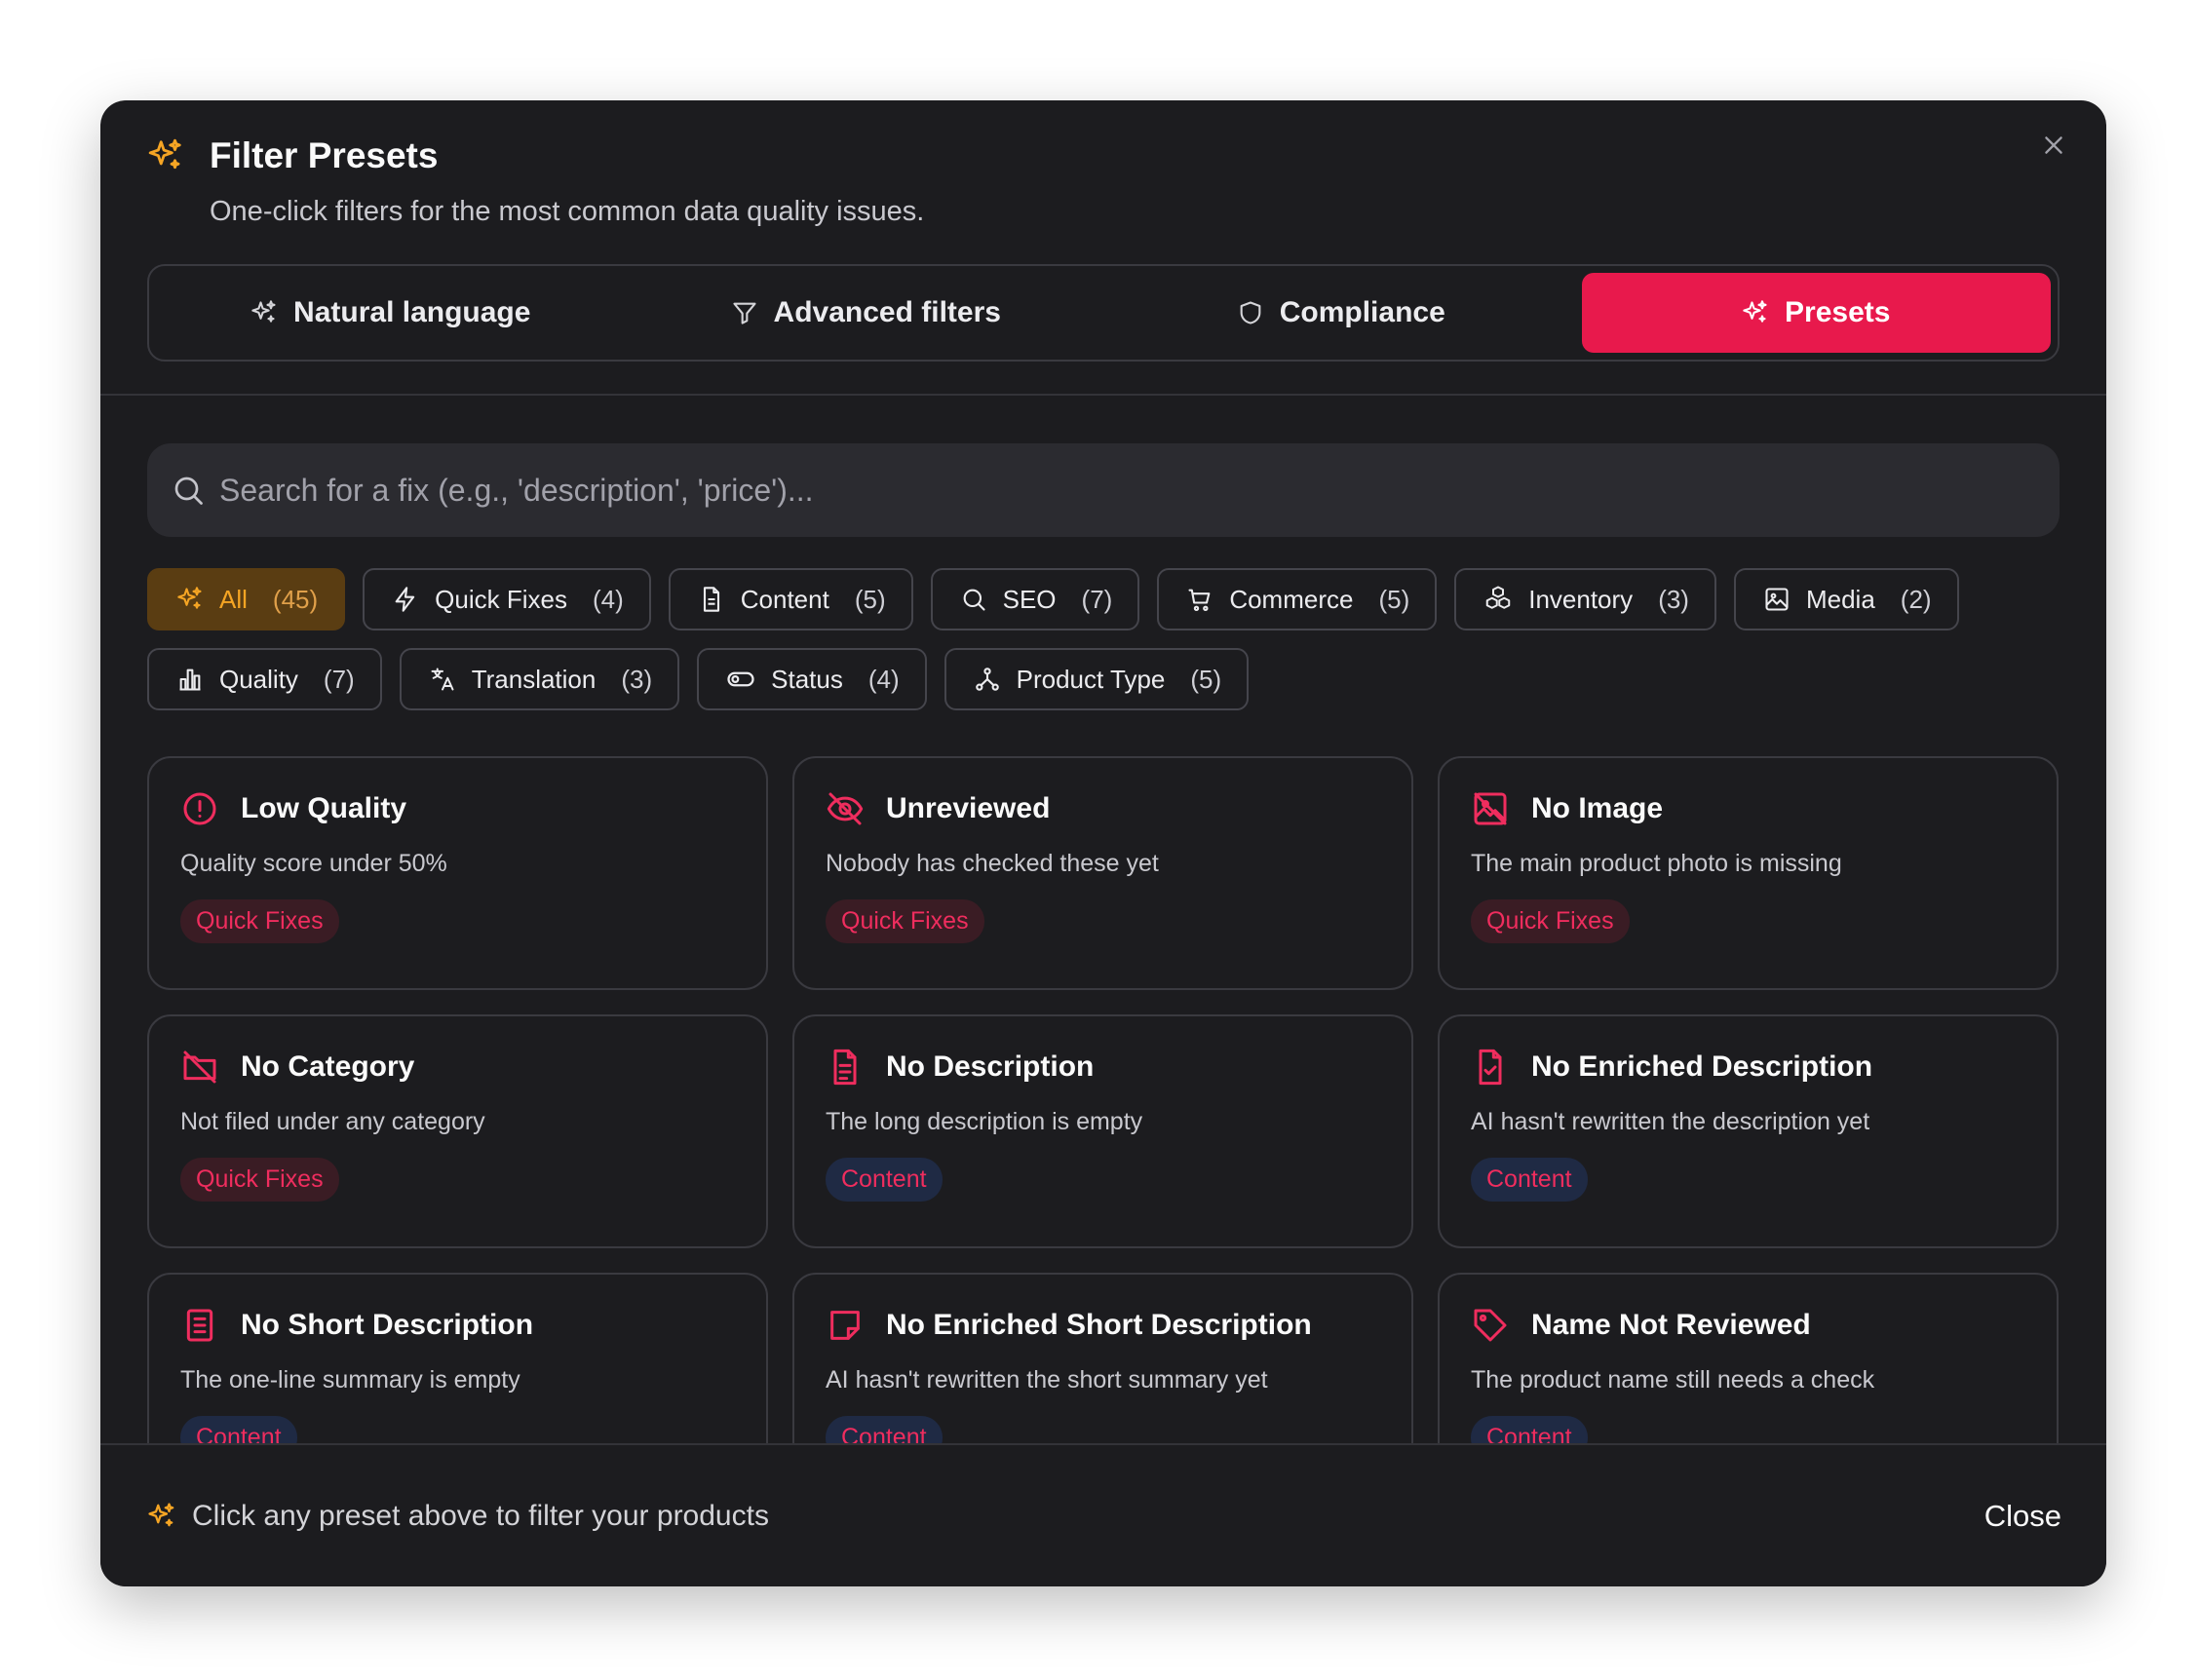 This screenshot has height=1680, width=2195. What do you see at coordinates (412, 312) in the screenshot?
I see `tab-label: Natural language` at bounding box center [412, 312].